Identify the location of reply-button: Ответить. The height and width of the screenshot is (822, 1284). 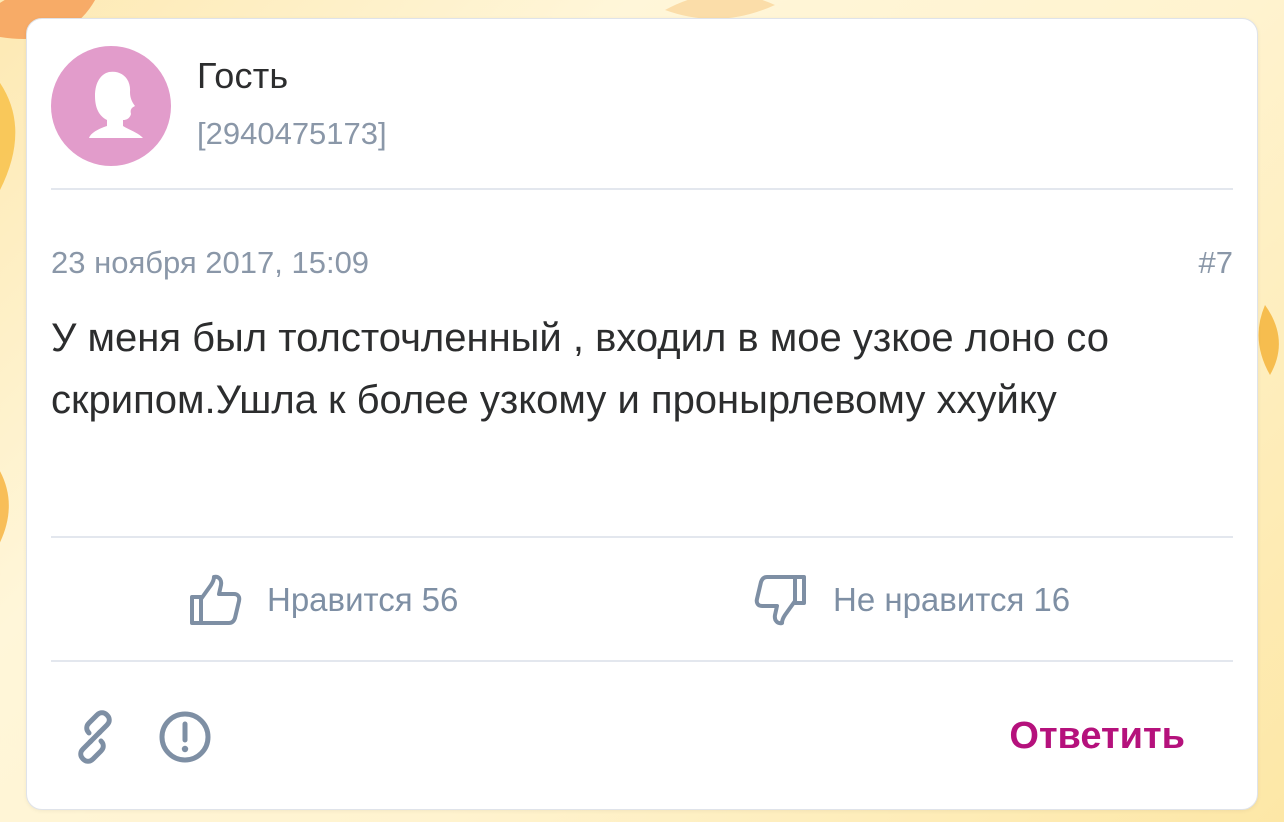
(1097, 736).